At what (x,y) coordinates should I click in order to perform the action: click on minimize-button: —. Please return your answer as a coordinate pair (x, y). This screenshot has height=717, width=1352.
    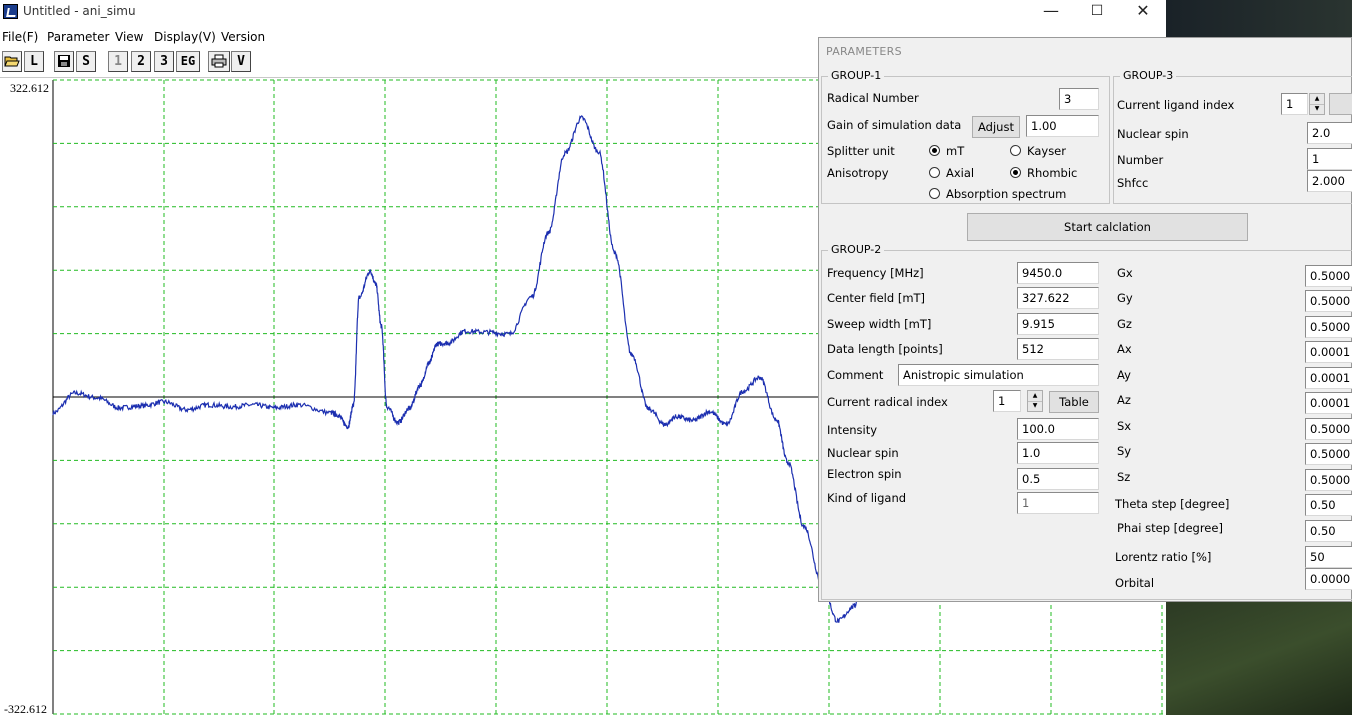
    Looking at the image, I should click on (1051, 12).